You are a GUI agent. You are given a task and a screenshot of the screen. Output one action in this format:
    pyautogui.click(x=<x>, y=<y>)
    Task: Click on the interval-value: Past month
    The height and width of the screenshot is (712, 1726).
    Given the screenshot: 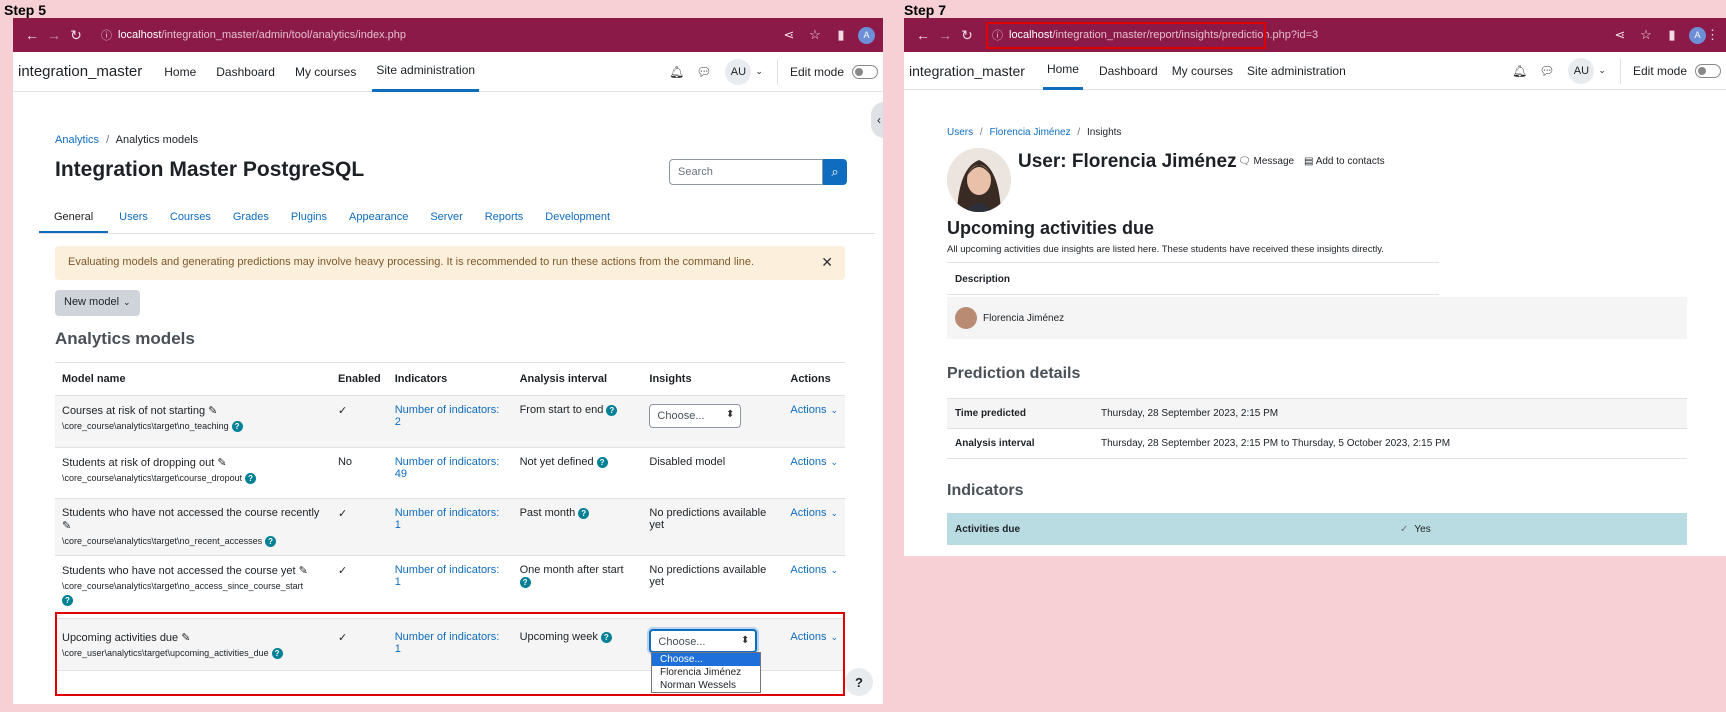 What is the action you would take?
    pyautogui.click(x=547, y=513)
    